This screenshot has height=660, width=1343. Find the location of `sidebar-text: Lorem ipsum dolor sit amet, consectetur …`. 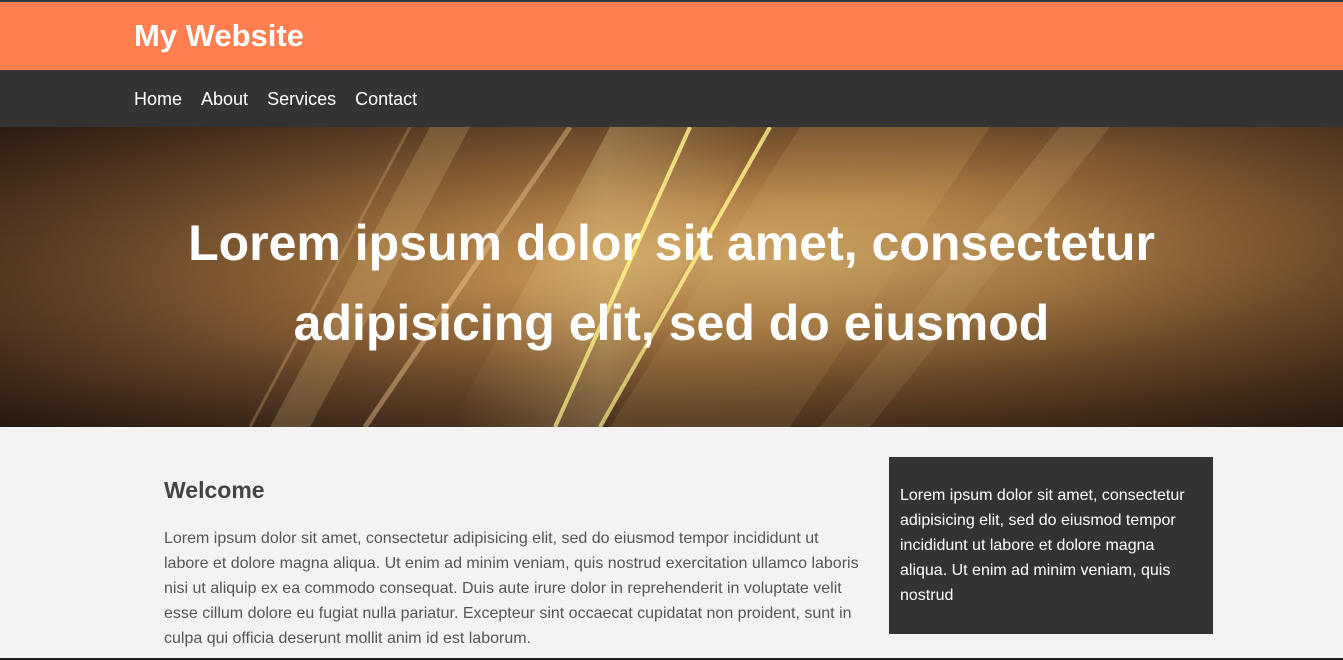

sidebar-text: Lorem ipsum dolor sit amet, consectetur … is located at coordinates (1042, 545).